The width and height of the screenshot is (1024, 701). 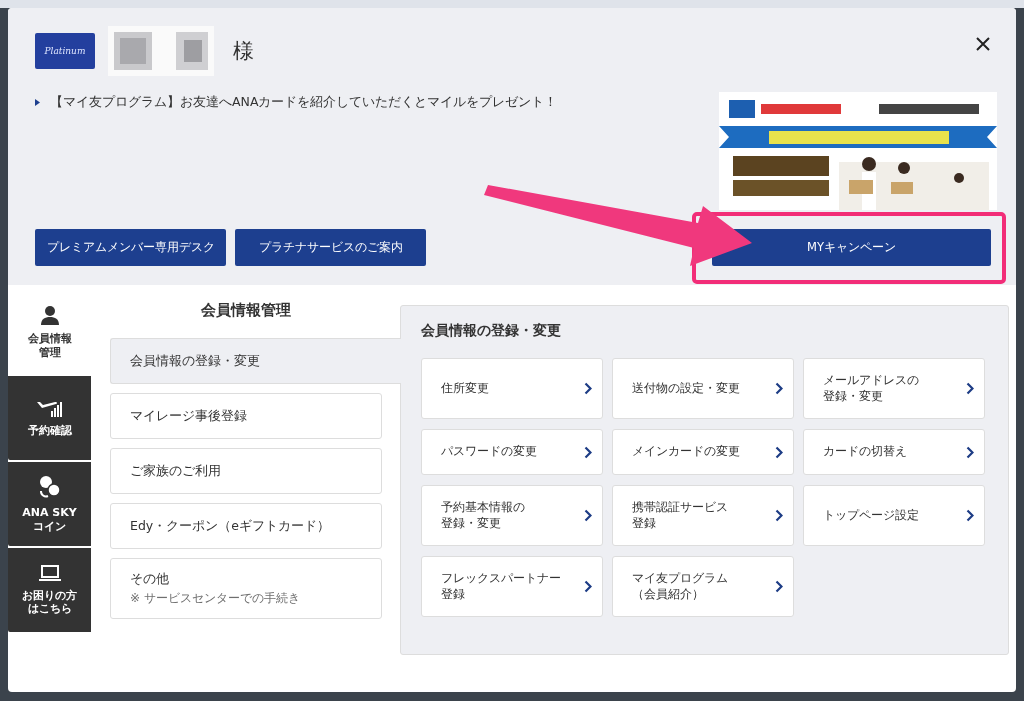 I want to click on link-tile: 予約基本情報の 登録・変更, so click(x=512, y=515).